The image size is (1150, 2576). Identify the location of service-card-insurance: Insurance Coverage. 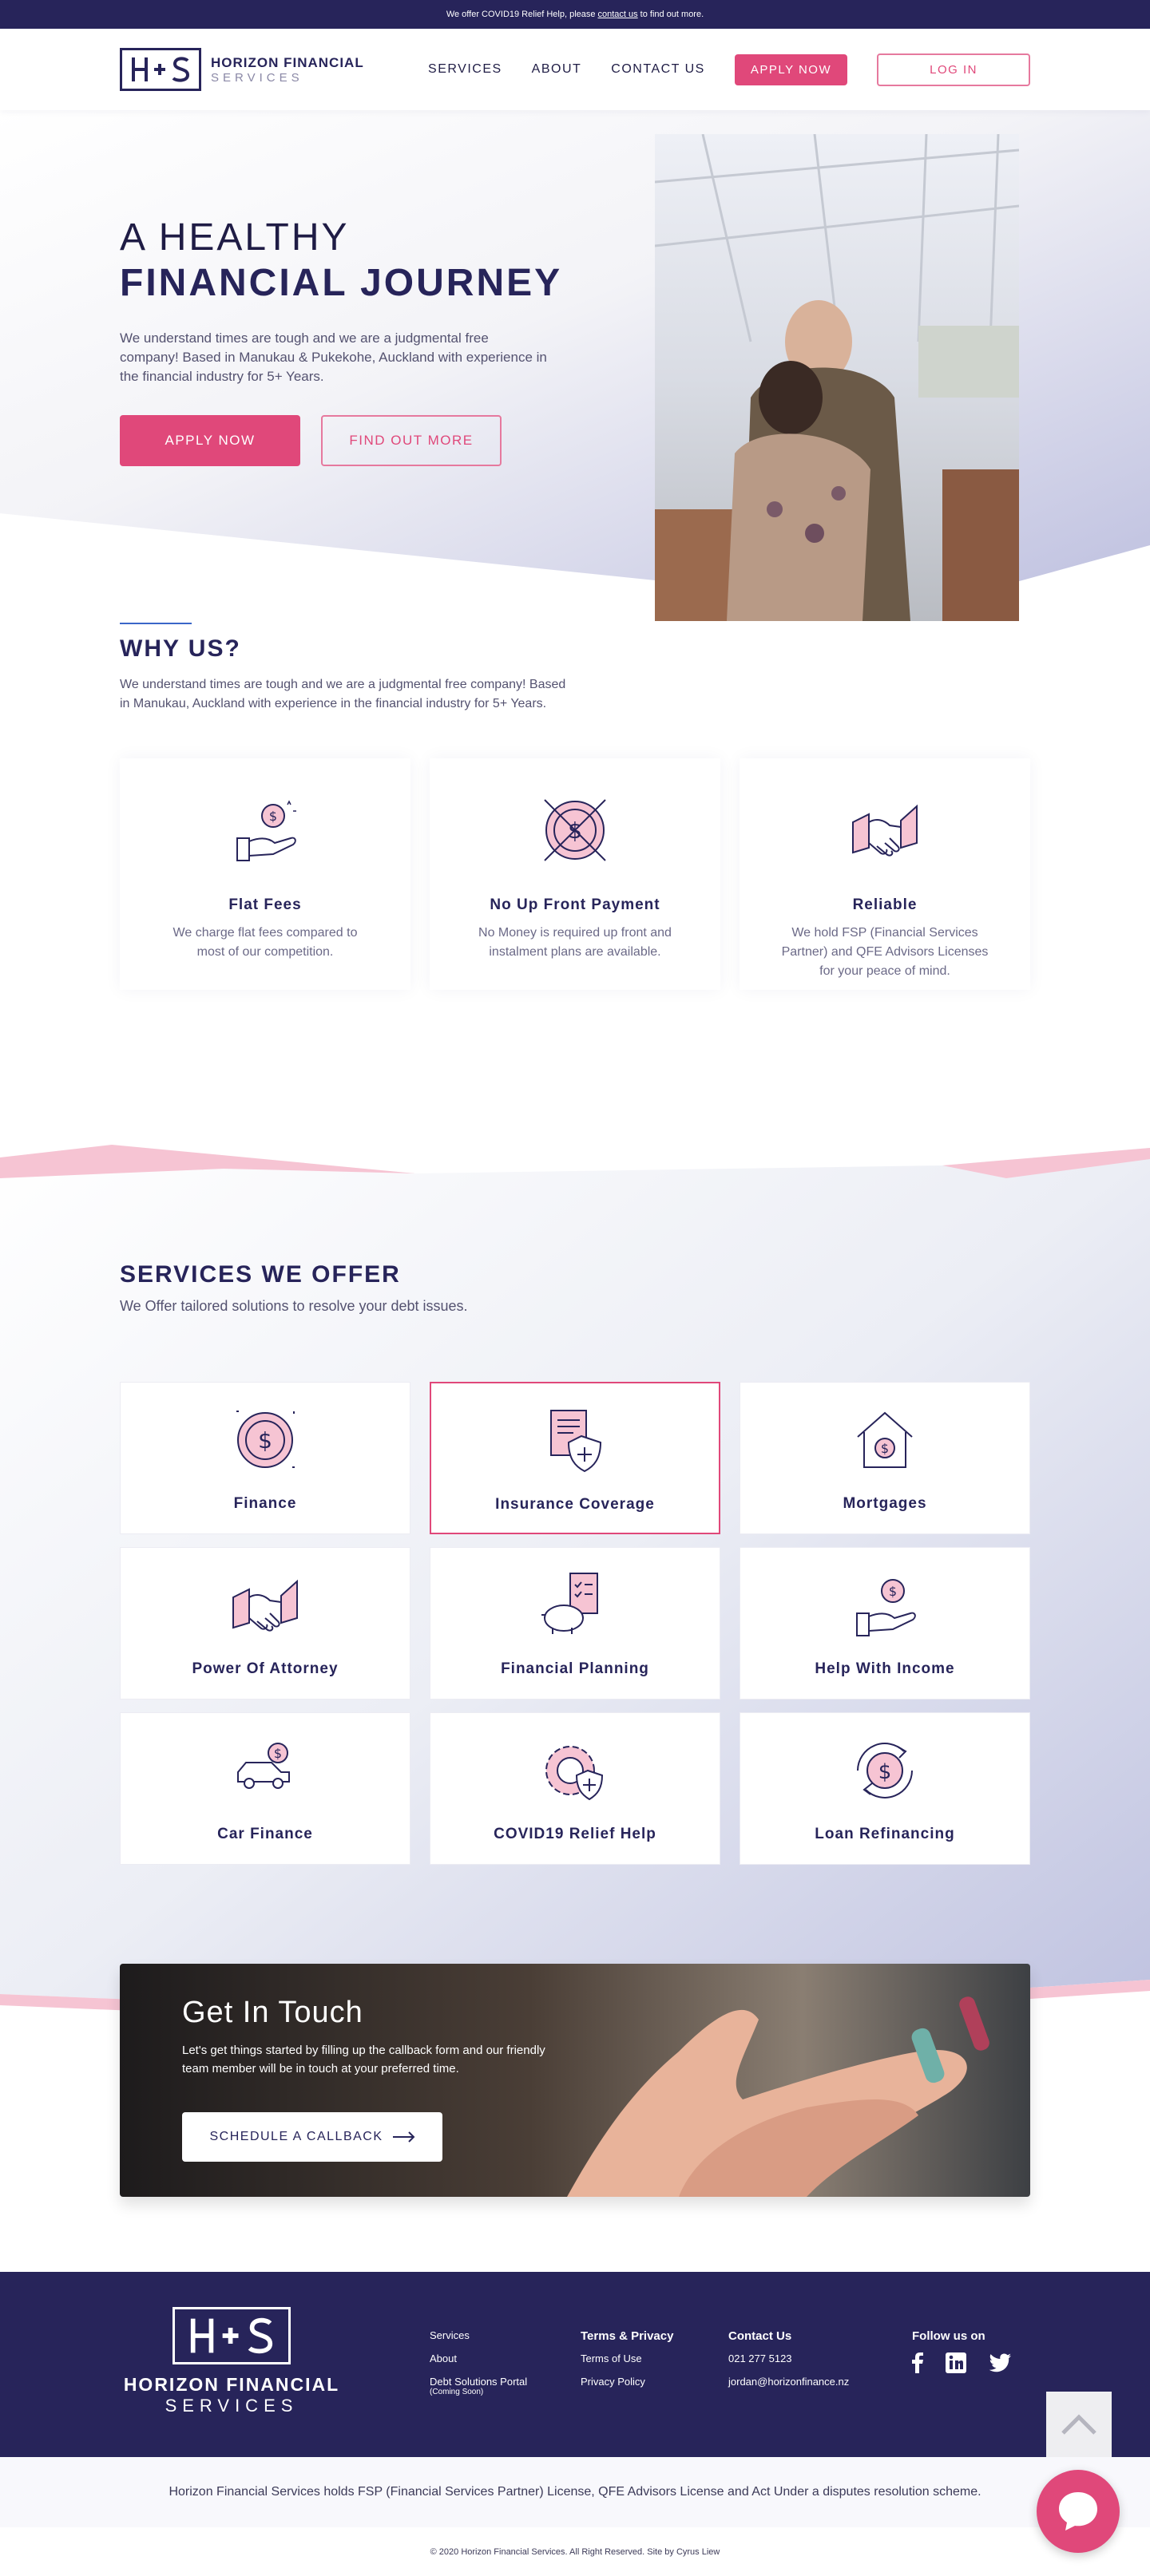
(575, 1458).